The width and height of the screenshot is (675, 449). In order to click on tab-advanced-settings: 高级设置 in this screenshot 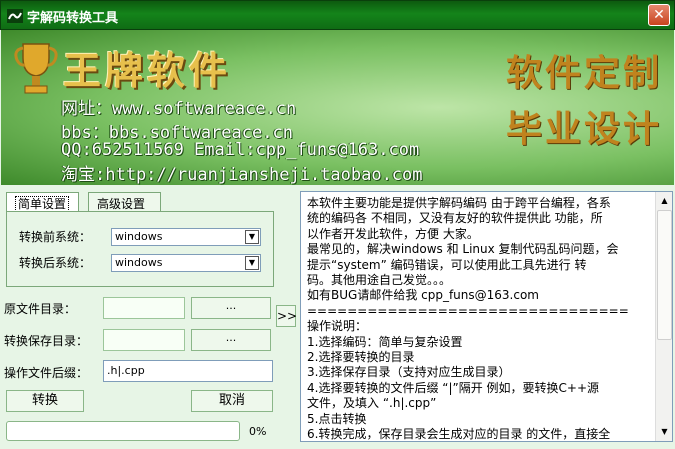, I will do `click(124, 202)`.